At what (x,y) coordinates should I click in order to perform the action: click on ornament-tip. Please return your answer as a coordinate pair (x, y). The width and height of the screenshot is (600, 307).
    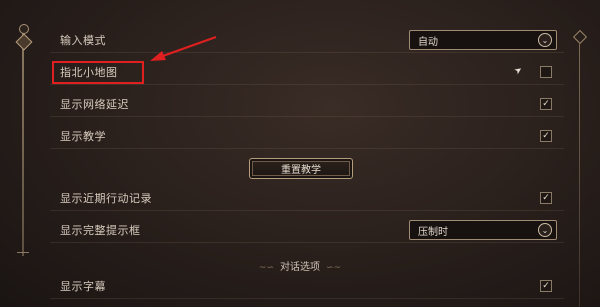
    Looking at the image, I should click on (580, 37).